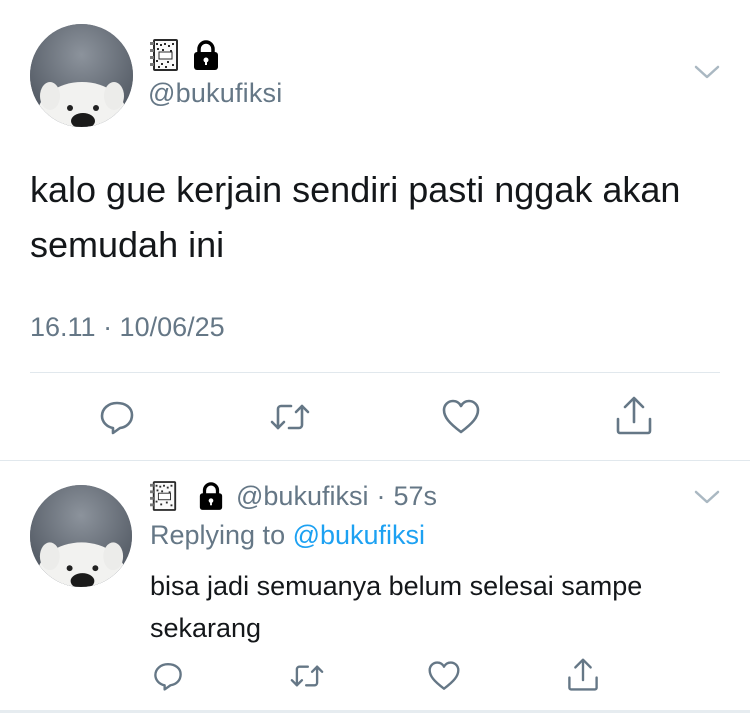  I want to click on replying-to-line: Replying to @bukufiksi, so click(287, 535).